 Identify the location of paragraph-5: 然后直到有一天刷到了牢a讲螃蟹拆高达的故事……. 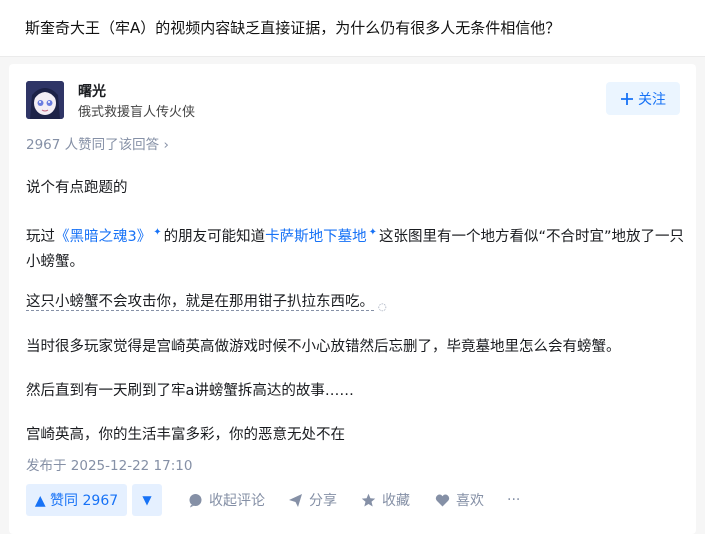
(190, 390).